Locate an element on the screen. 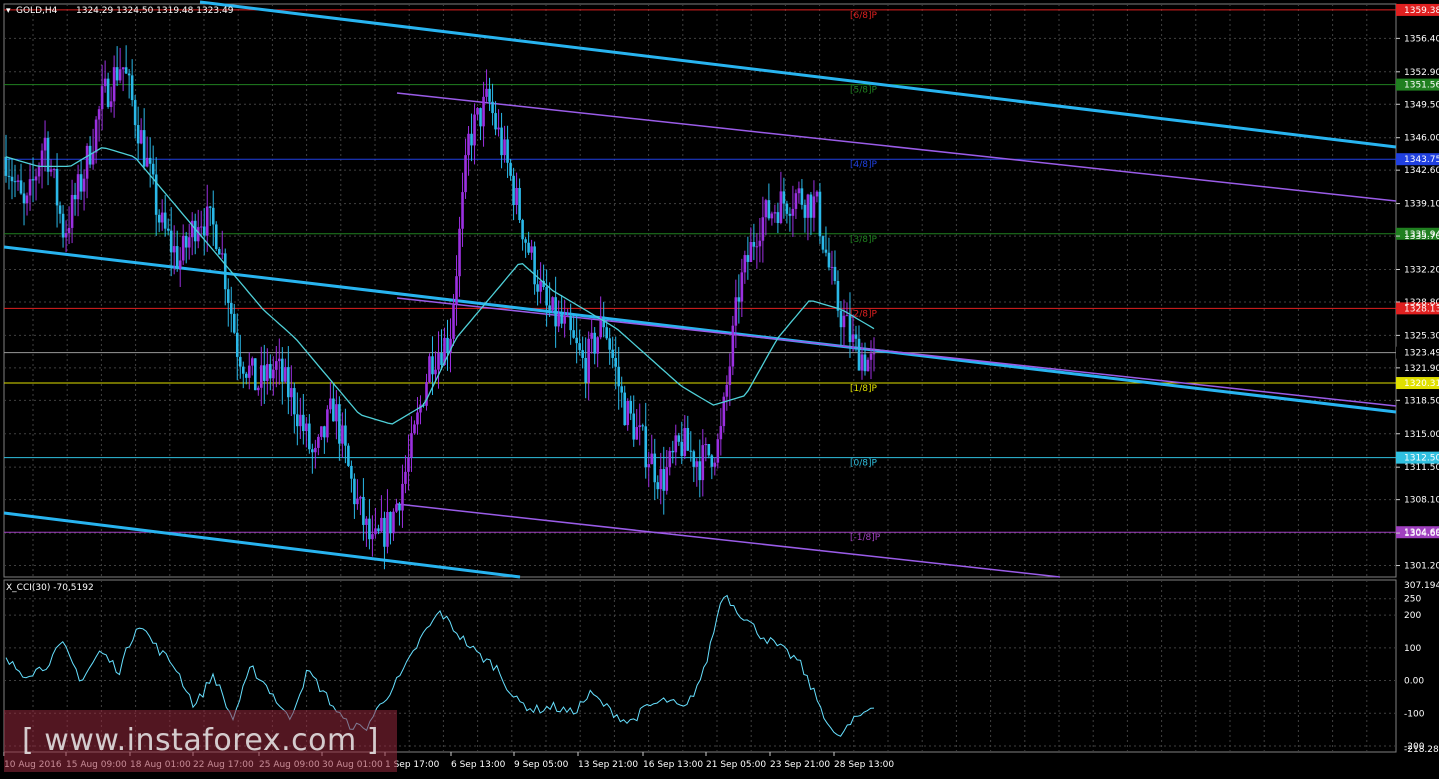  price-tick-label: 1325.30 is located at coordinates (1421, 336).